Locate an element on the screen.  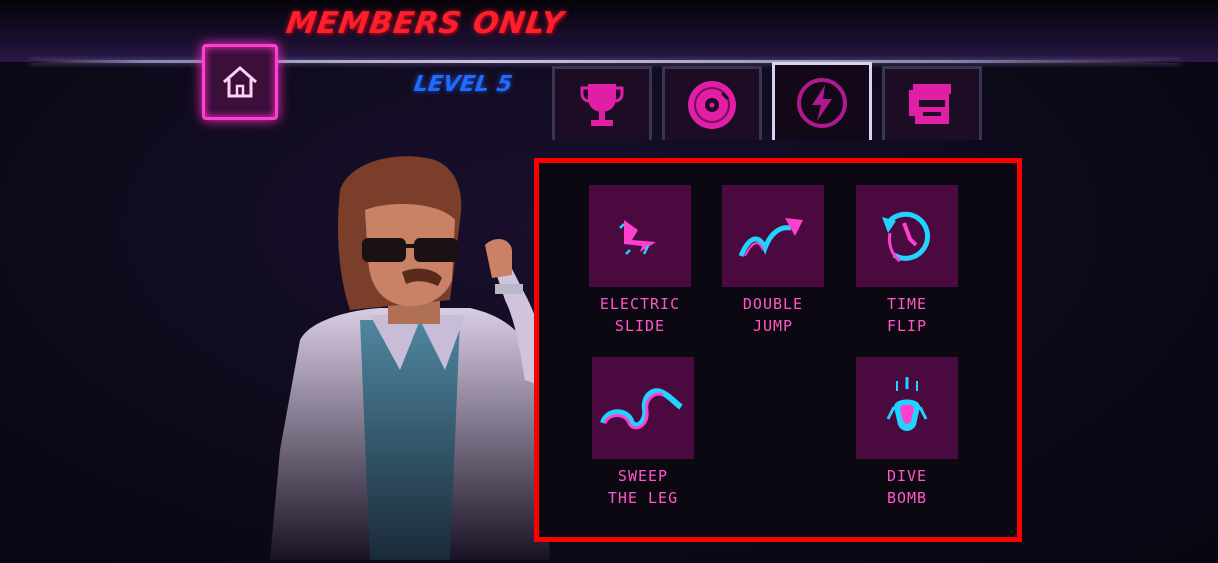
record-icon is located at coordinates (712, 104).